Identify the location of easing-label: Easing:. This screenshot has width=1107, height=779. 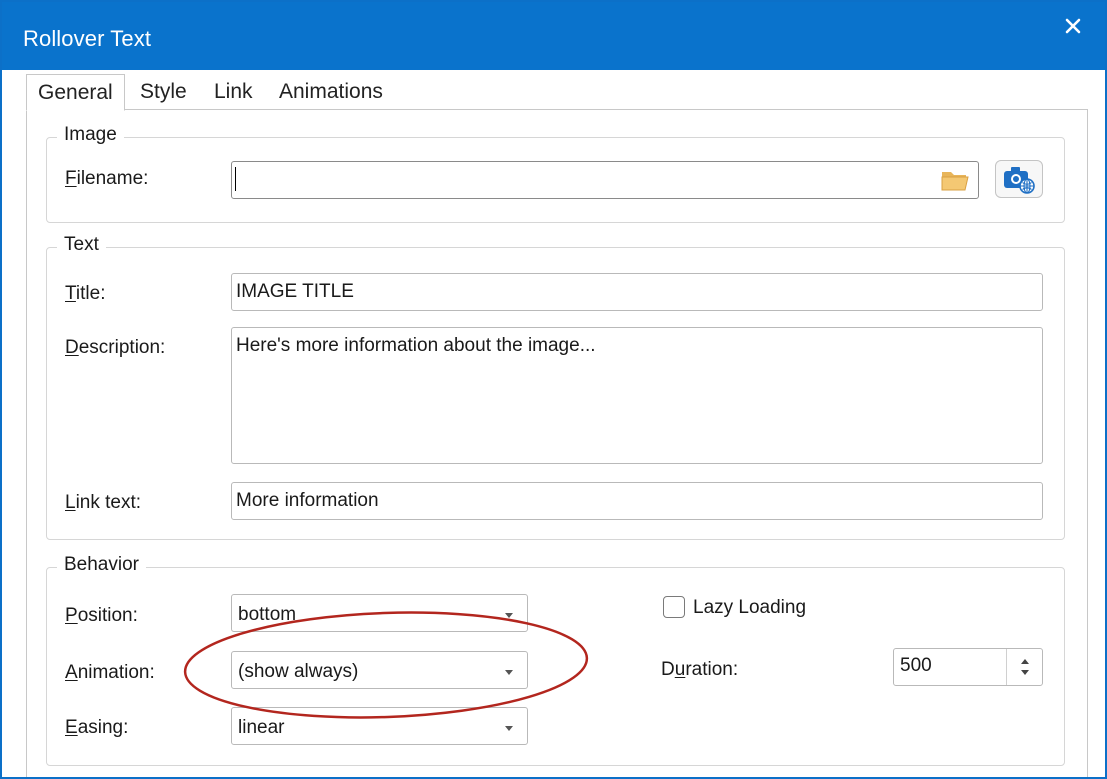
(97, 727).